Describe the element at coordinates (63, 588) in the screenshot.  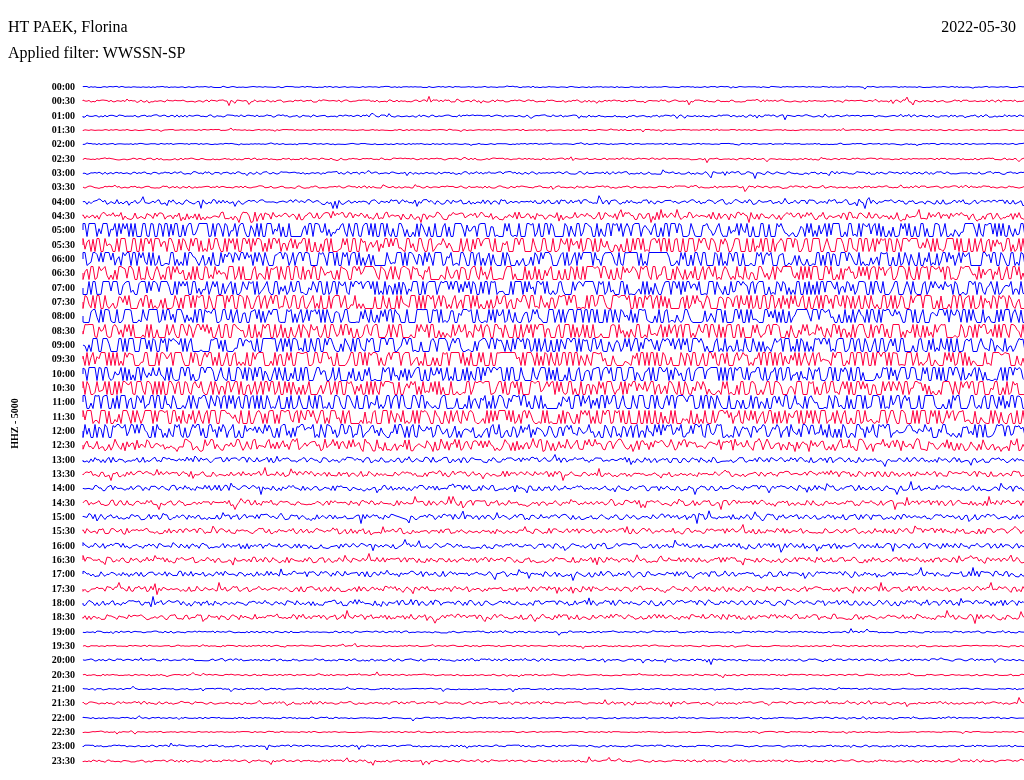
I see `time-label: 17:30` at that location.